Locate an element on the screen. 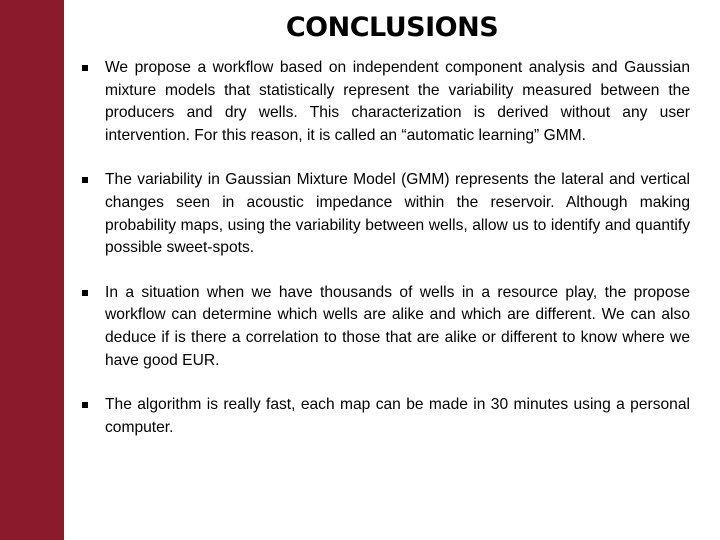  slide-title: CONCLUSIONS is located at coordinates (392, 27).